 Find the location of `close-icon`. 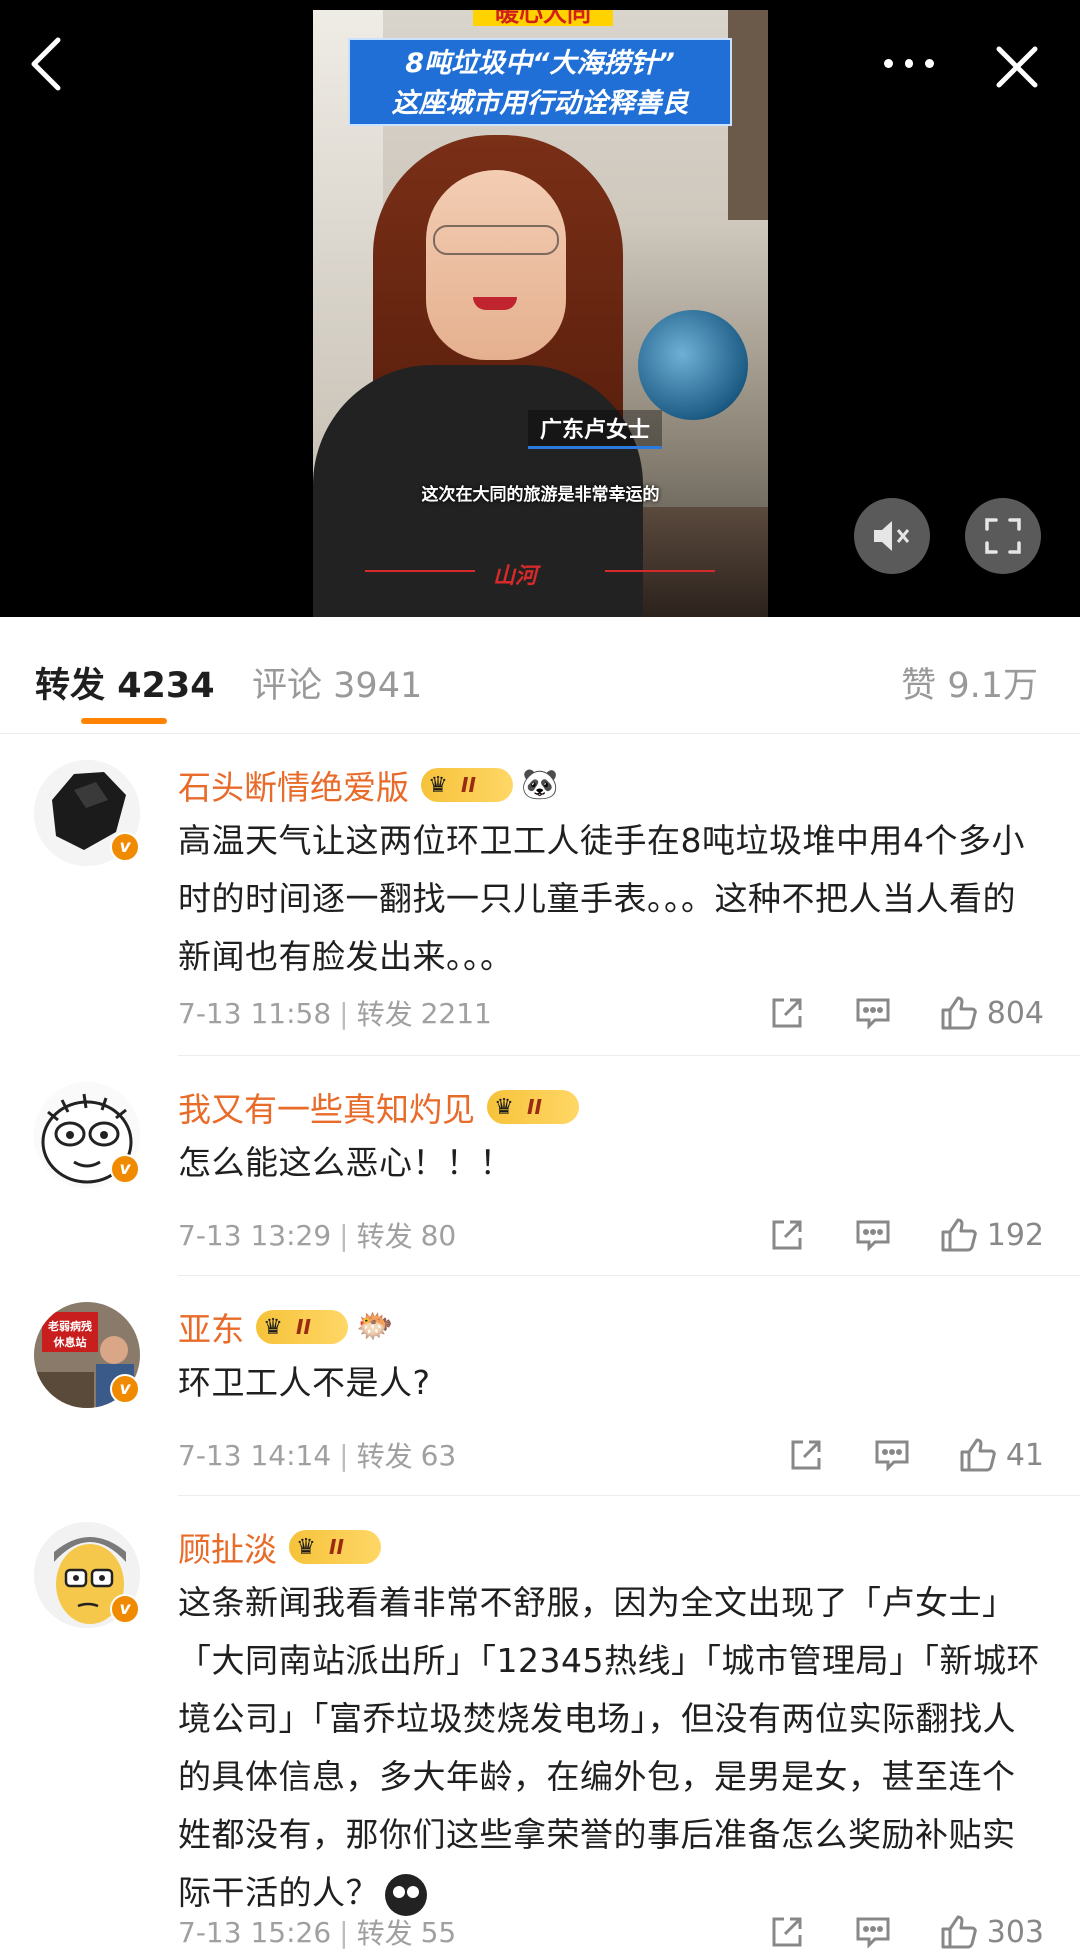

close-icon is located at coordinates (1017, 67).